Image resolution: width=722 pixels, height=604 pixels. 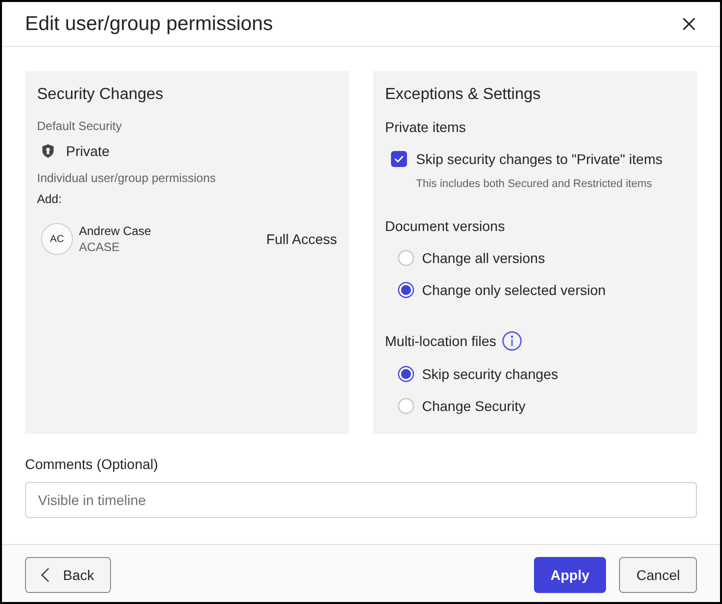 I want to click on user-name: Andrew Case, so click(x=115, y=231).